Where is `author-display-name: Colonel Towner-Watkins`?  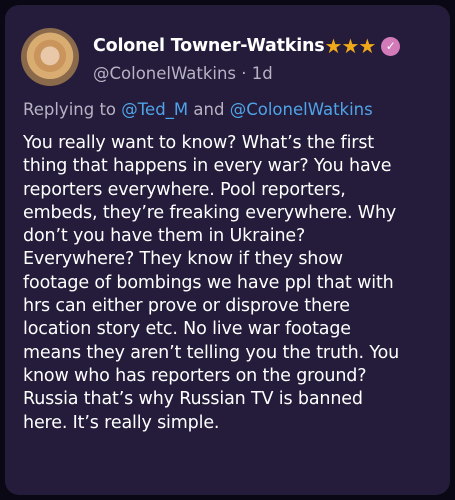 author-display-name: Colonel Towner-Watkins is located at coordinates (209, 46).